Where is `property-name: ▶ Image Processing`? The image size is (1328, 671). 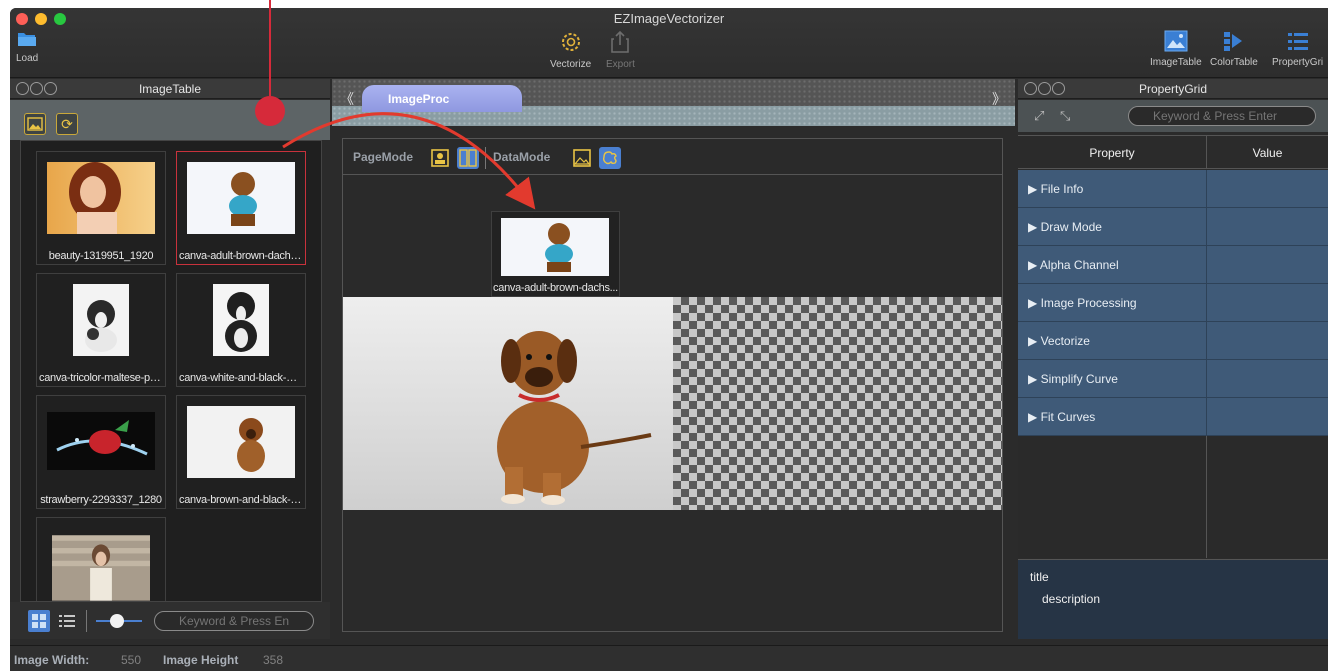
property-name: ▶ Image Processing is located at coordinates (1082, 303).